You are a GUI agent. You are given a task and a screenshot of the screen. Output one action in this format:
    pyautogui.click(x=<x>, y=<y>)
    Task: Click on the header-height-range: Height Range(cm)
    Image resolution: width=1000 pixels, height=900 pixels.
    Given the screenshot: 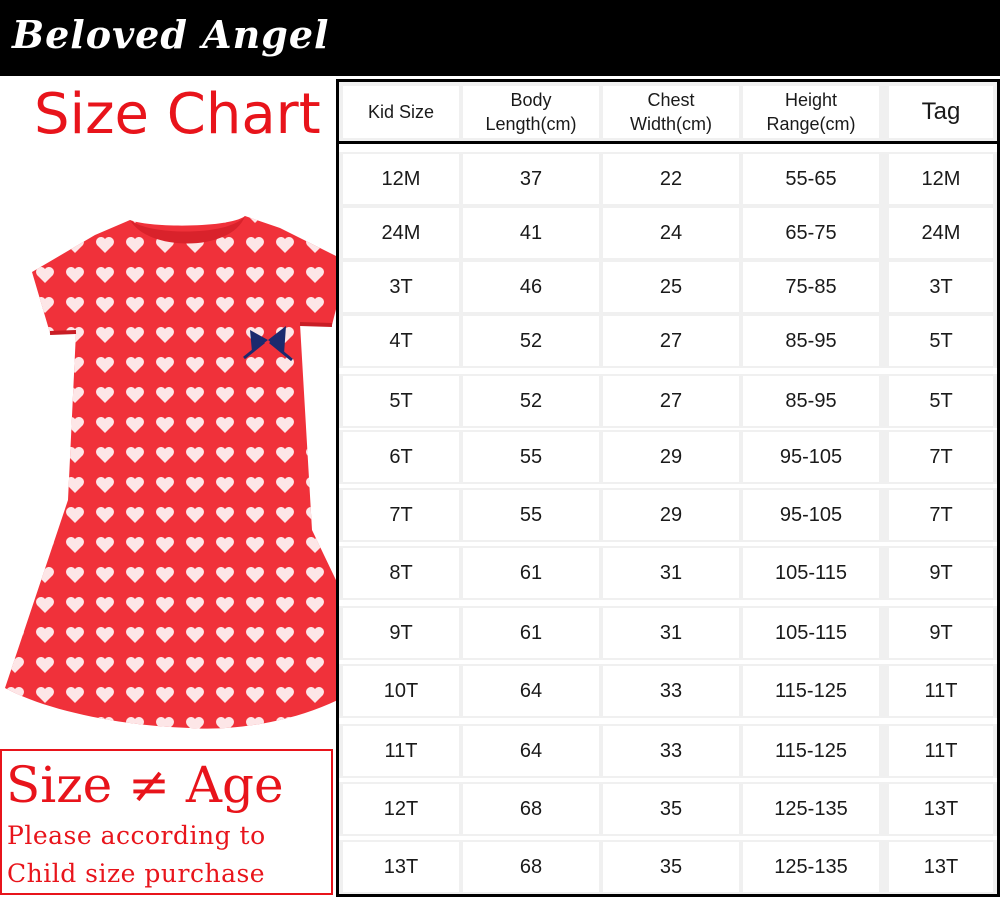 What is the action you would take?
    pyautogui.click(x=811, y=112)
    